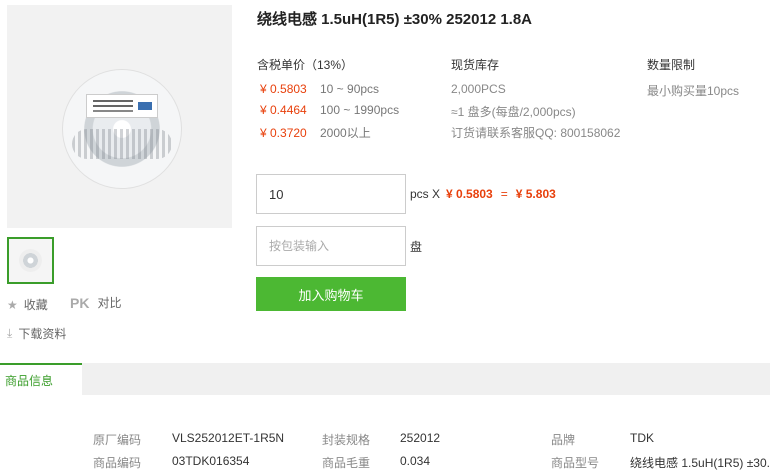 Image resolution: width=770 pixels, height=471 pixels. What do you see at coordinates (95, 302) in the screenshot?
I see `compare-button: PK 对比` at bounding box center [95, 302].